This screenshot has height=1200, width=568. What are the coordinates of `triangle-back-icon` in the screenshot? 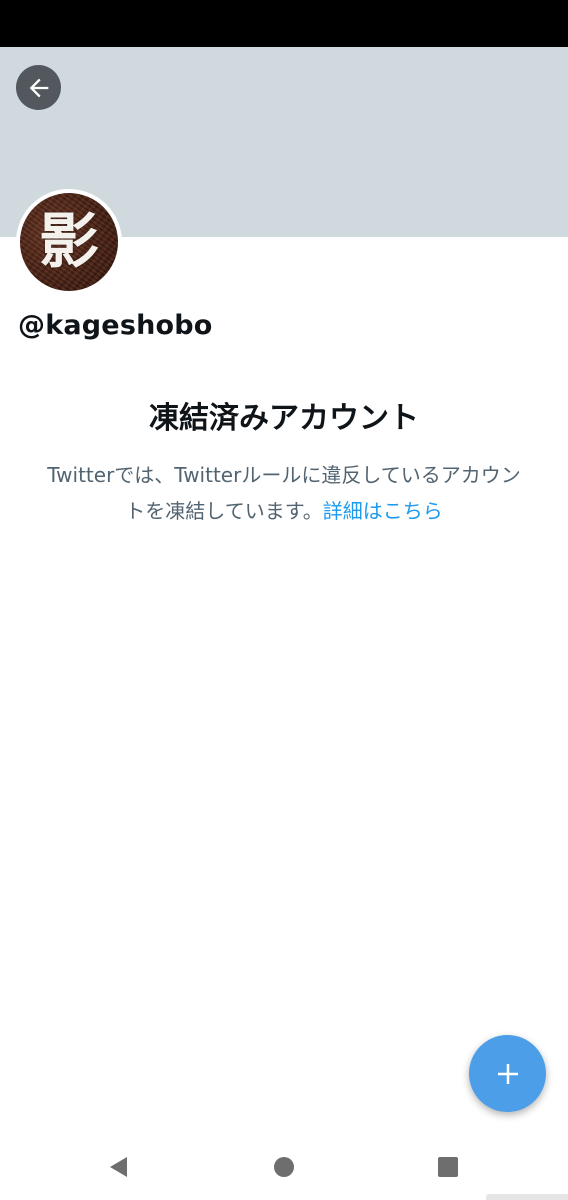 It's located at (118, 1167).